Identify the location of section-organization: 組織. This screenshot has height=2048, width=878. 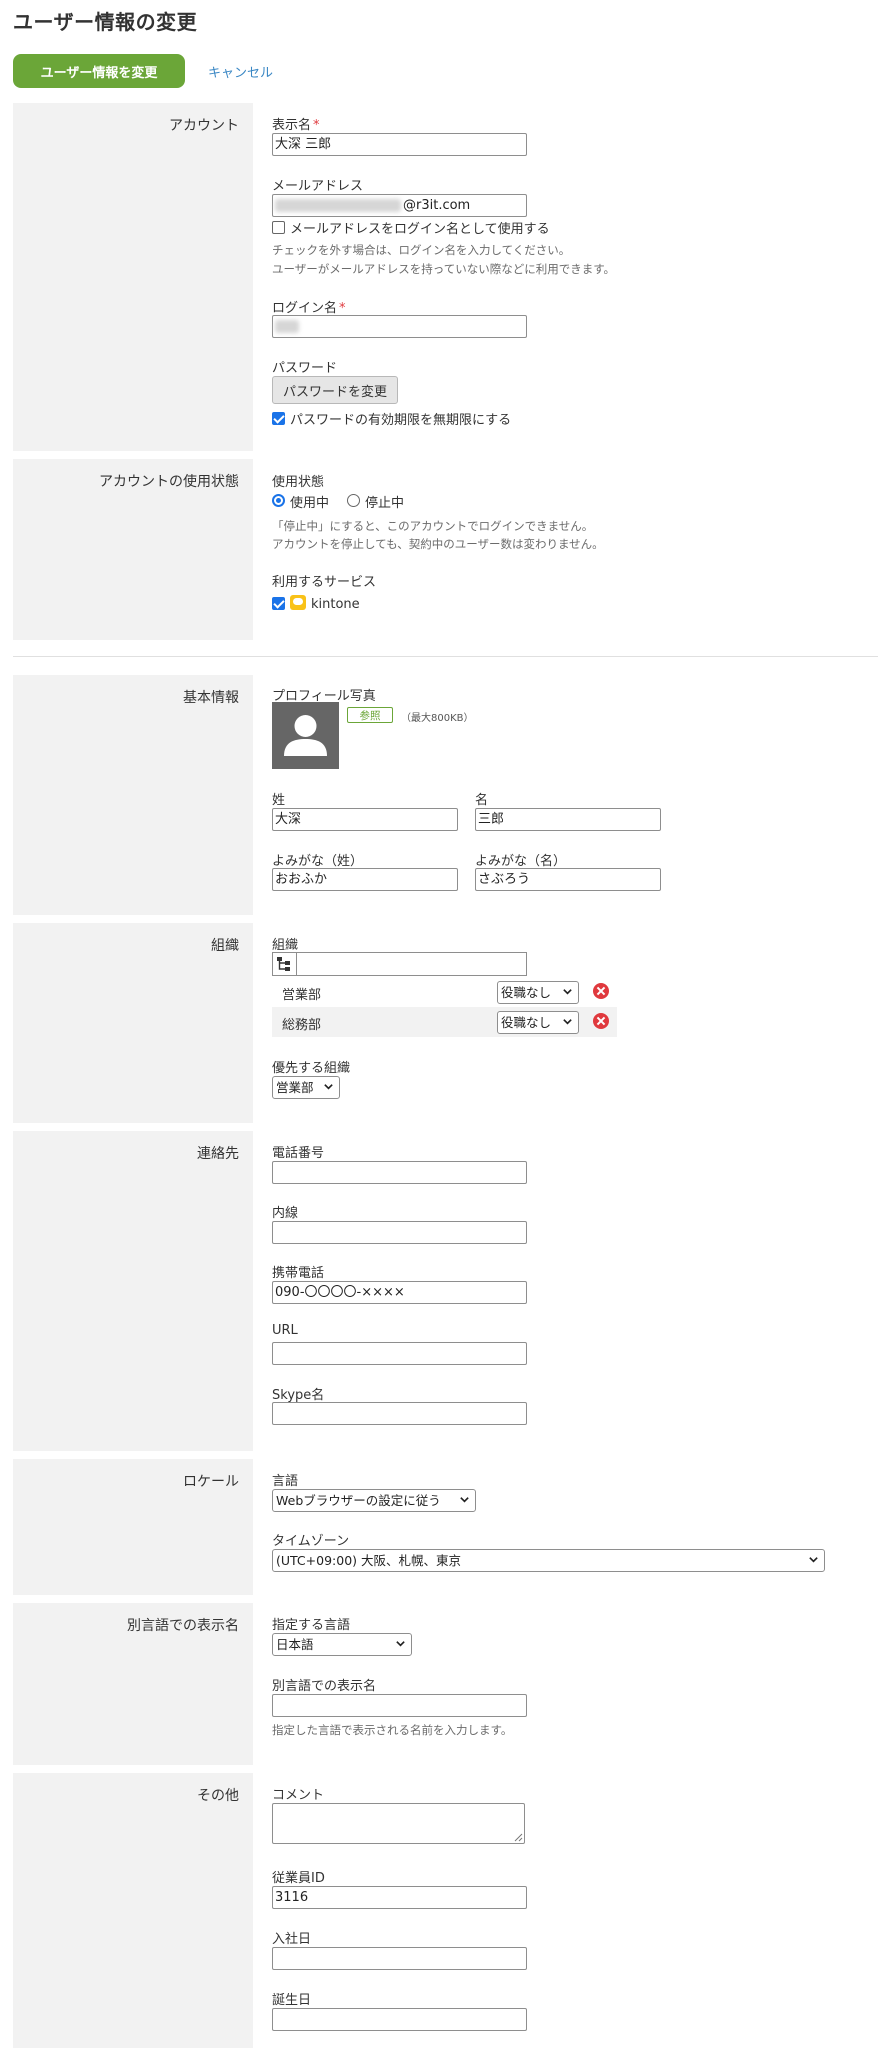
(133, 1023).